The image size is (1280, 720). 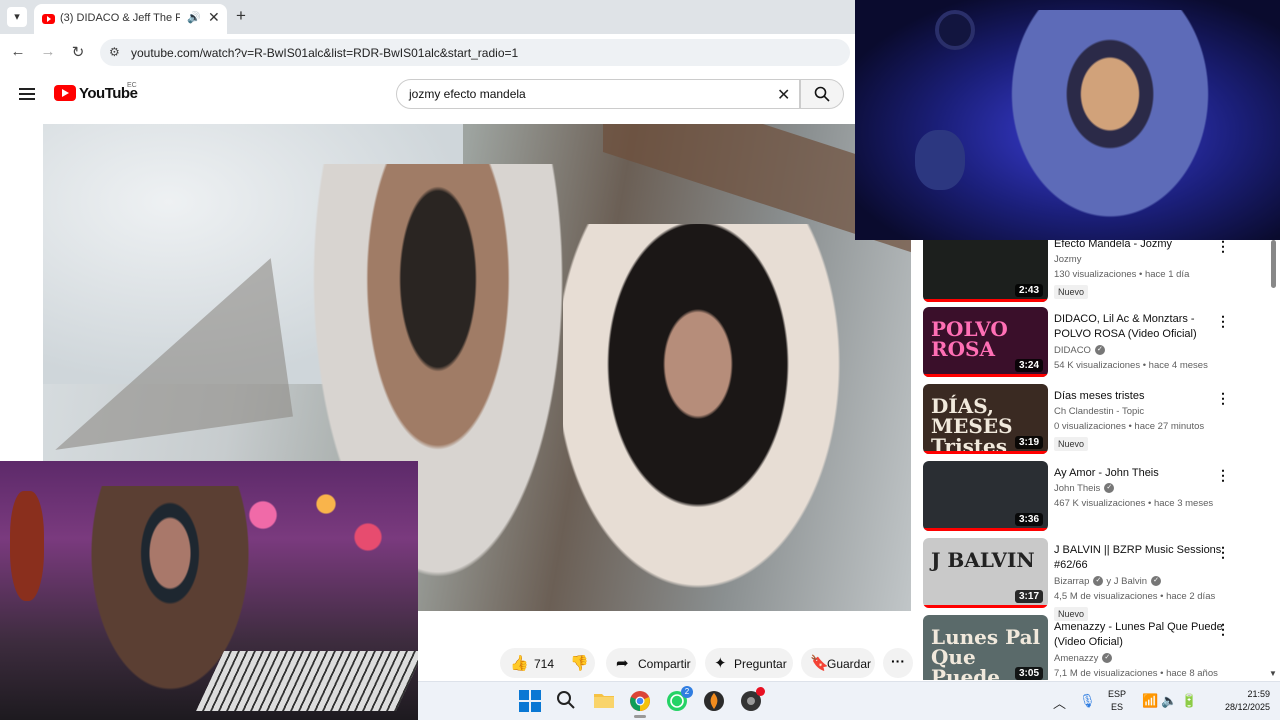 What do you see at coordinates (985, 647) in the screenshot?
I see `video-thumbnail: Lunes Pal Que Puede 3:05` at bounding box center [985, 647].